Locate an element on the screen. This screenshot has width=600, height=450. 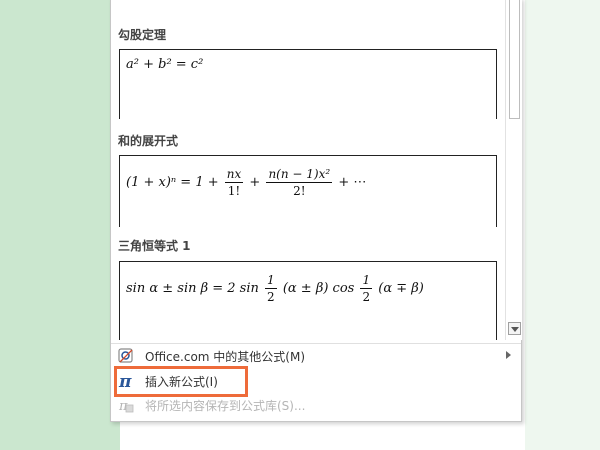
fraction-numerator: nx is located at coordinates (234, 175).